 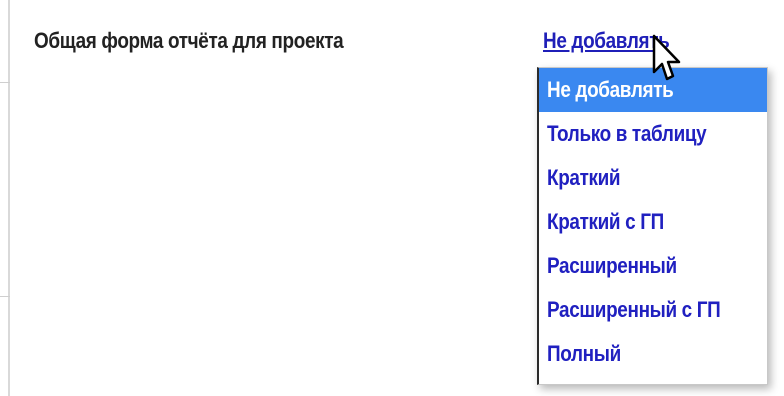 I want to click on dropdown-option: Краткий с ГП, so click(x=653, y=222).